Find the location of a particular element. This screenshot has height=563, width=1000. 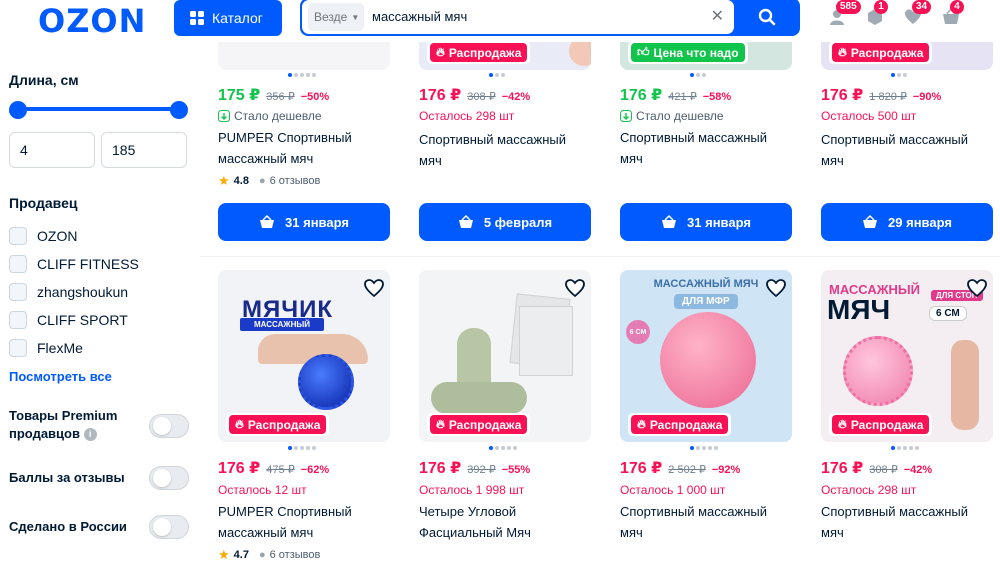

length-slider-min-handle is located at coordinates (18, 110).